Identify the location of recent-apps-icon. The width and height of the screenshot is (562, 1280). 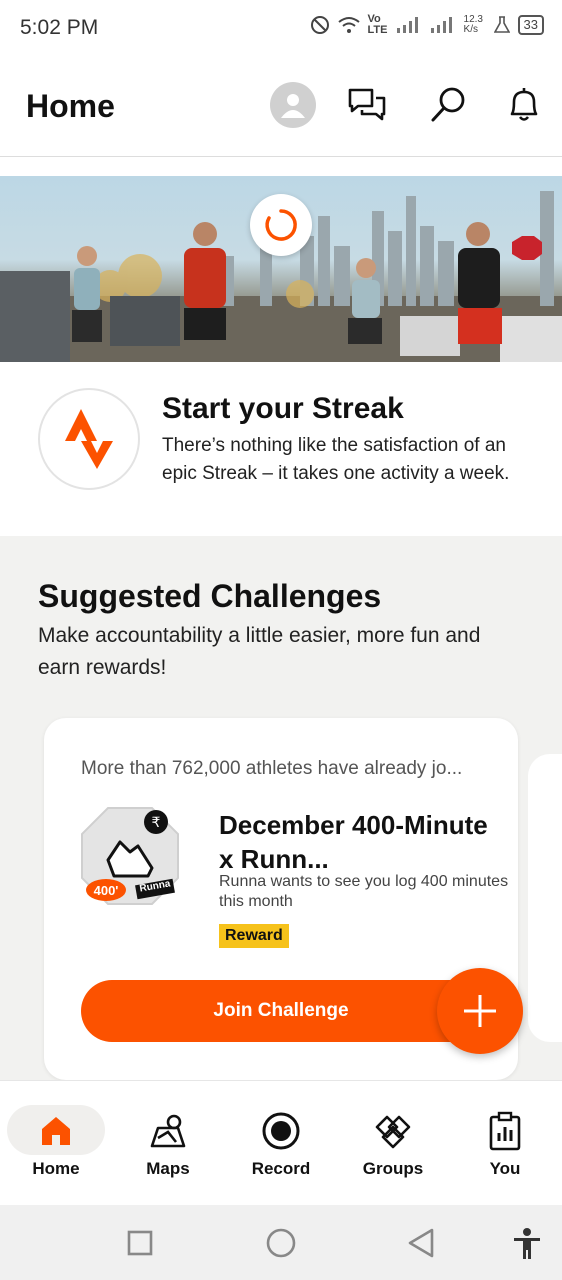
(140, 1243).